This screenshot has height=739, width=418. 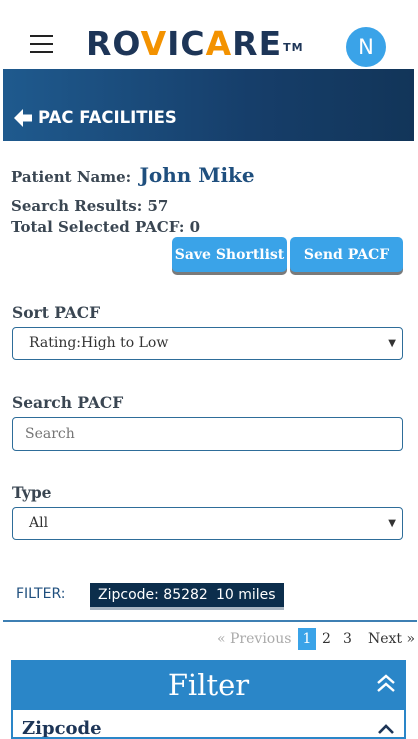 What do you see at coordinates (246, 596) in the screenshot?
I see `filter-chip-distance: 10 miles` at bounding box center [246, 596].